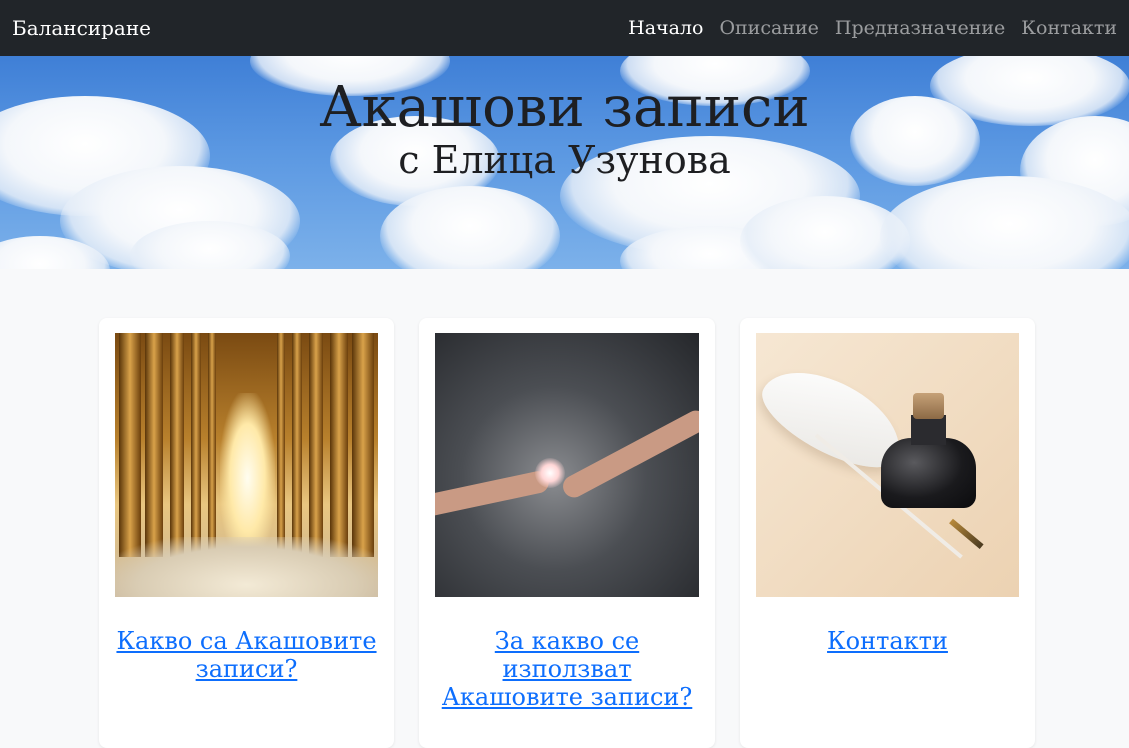 The image size is (1129, 748). Describe the element at coordinates (920, 28) in the screenshot. I see `nav-item-purpose: Предназначение` at that location.